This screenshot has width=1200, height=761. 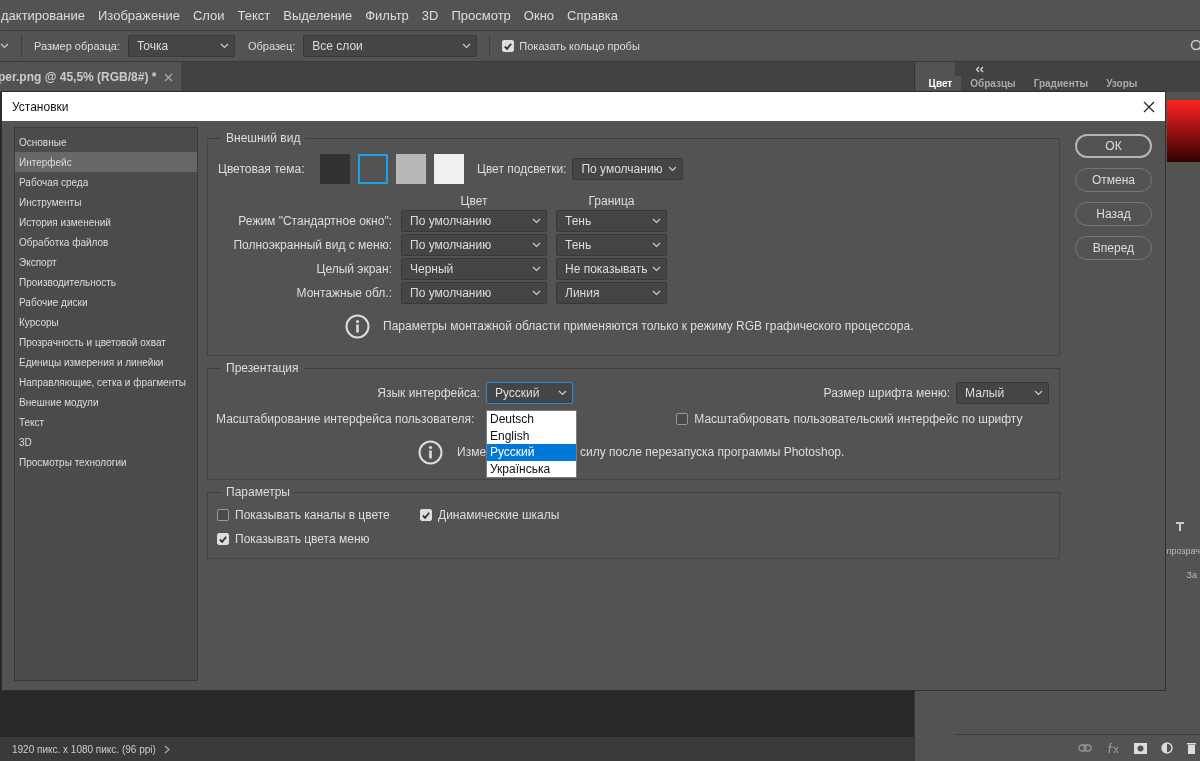 I want to click on category-item: Рабочие диски, so click(x=106, y=302).